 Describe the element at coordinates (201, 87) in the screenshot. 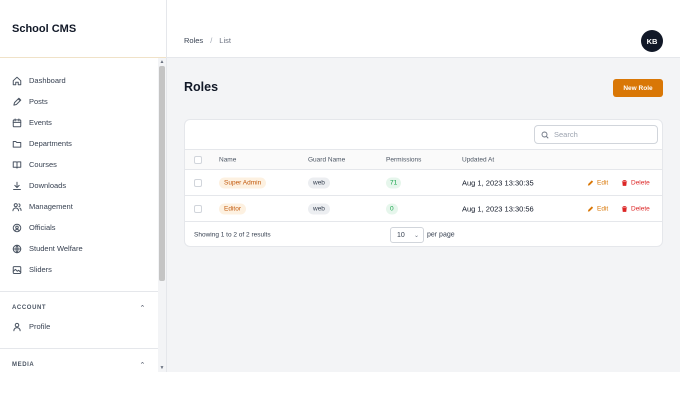

I see `page-title: Roles` at that location.